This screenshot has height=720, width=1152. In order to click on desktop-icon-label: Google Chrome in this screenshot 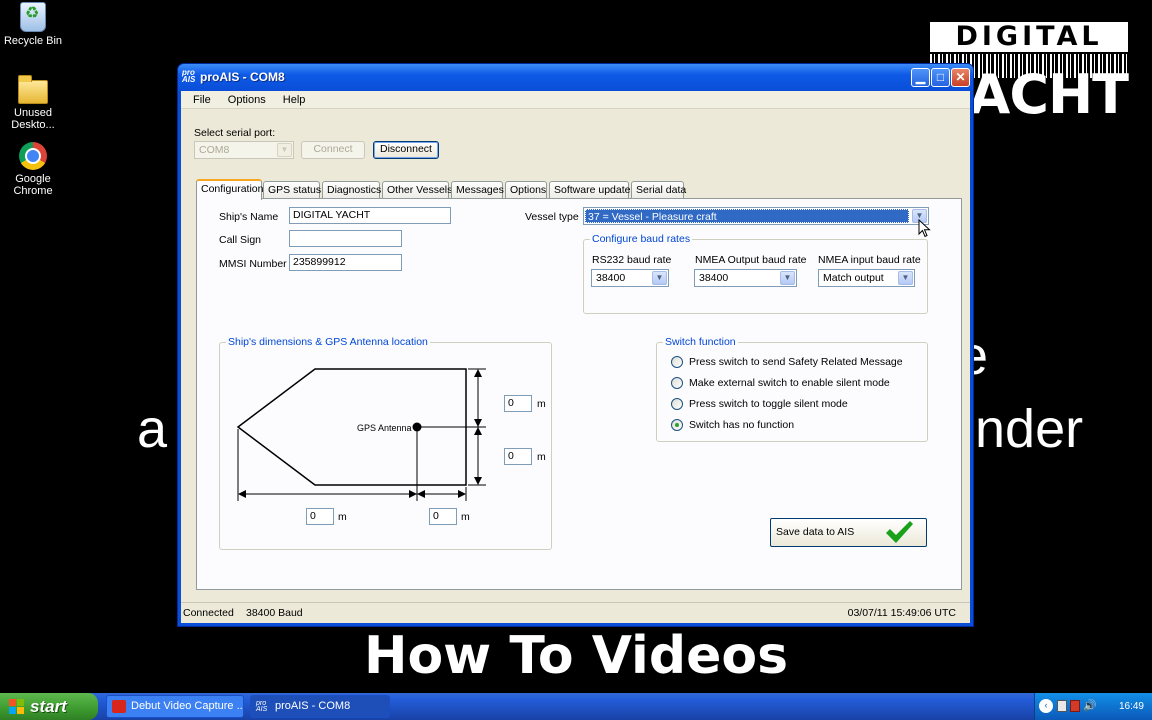, I will do `click(33, 185)`.